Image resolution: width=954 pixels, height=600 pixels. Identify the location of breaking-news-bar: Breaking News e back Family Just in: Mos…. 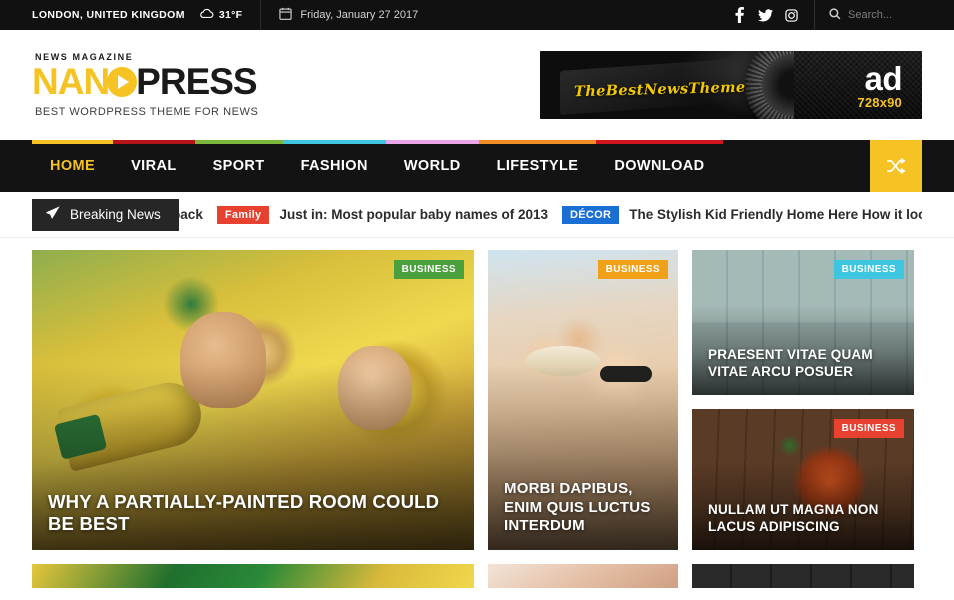
(477, 215).